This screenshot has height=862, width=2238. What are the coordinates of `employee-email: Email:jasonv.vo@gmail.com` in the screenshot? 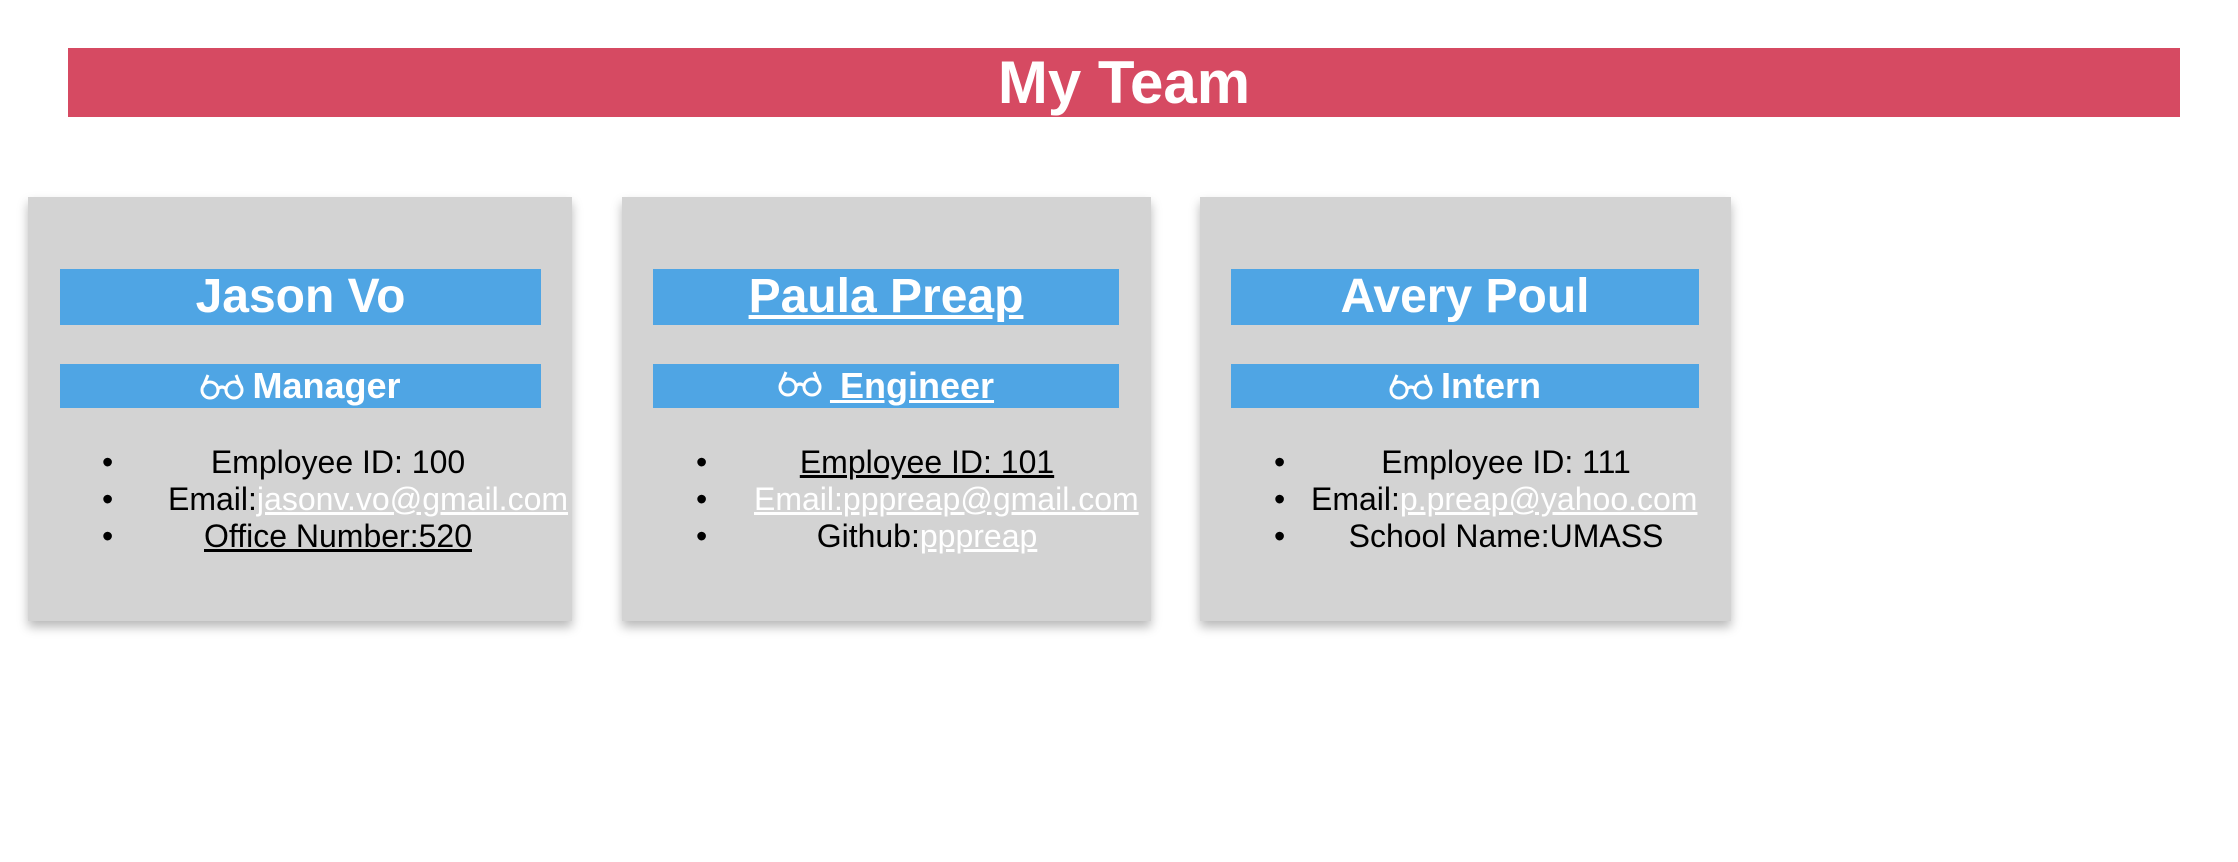 It's located at (335, 499).